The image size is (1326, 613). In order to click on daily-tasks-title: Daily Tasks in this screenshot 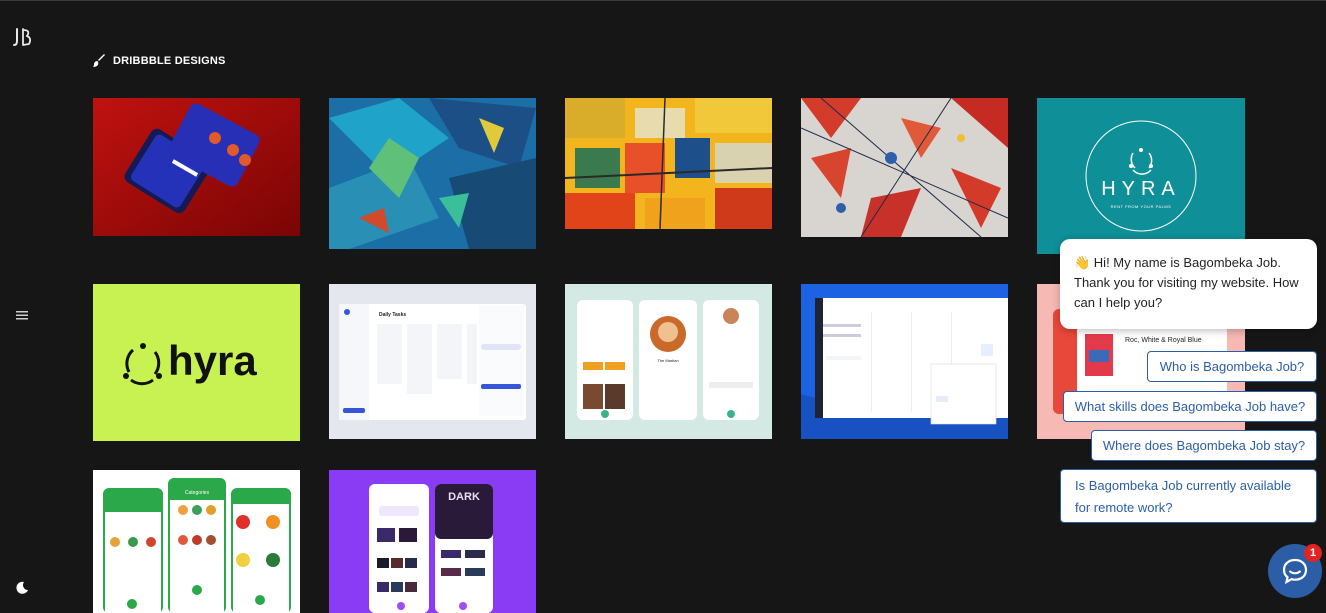, I will do `click(392, 315)`.